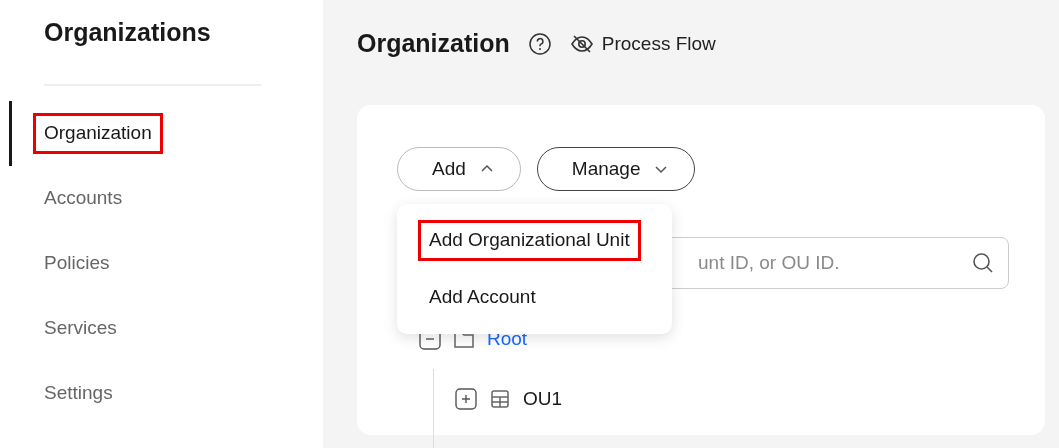  I want to click on tree-node: OU1, so click(543, 399).